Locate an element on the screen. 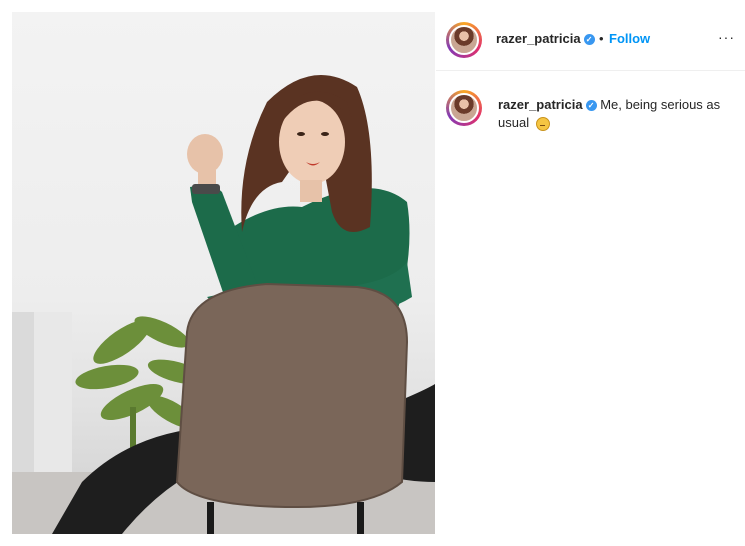 The height and width of the screenshot is (546, 745). caption-avatar is located at coordinates (464, 108).